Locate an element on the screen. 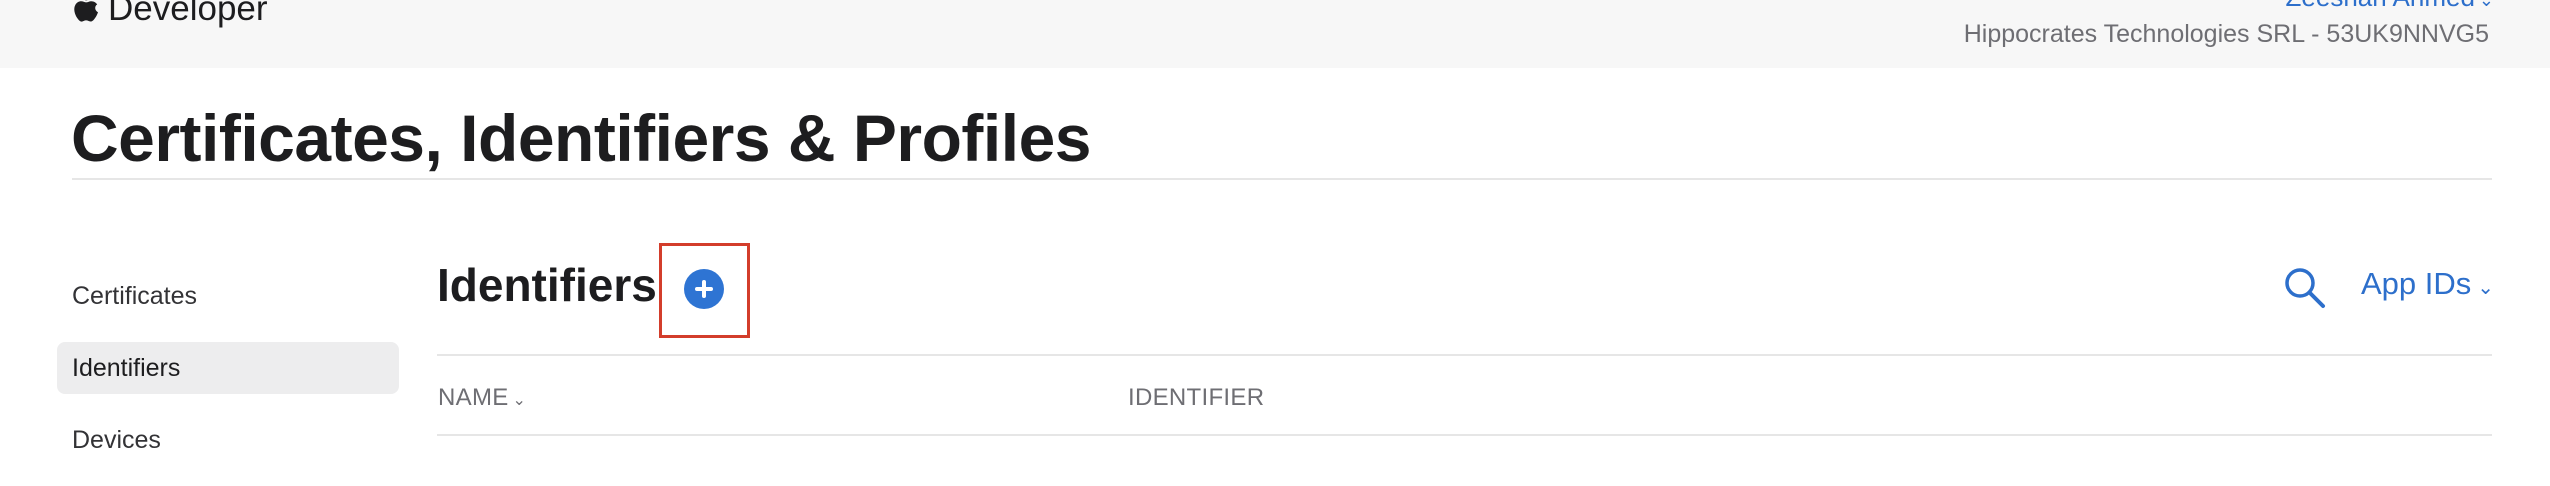  column-header-name: NAME ⌄ is located at coordinates (482, 398).